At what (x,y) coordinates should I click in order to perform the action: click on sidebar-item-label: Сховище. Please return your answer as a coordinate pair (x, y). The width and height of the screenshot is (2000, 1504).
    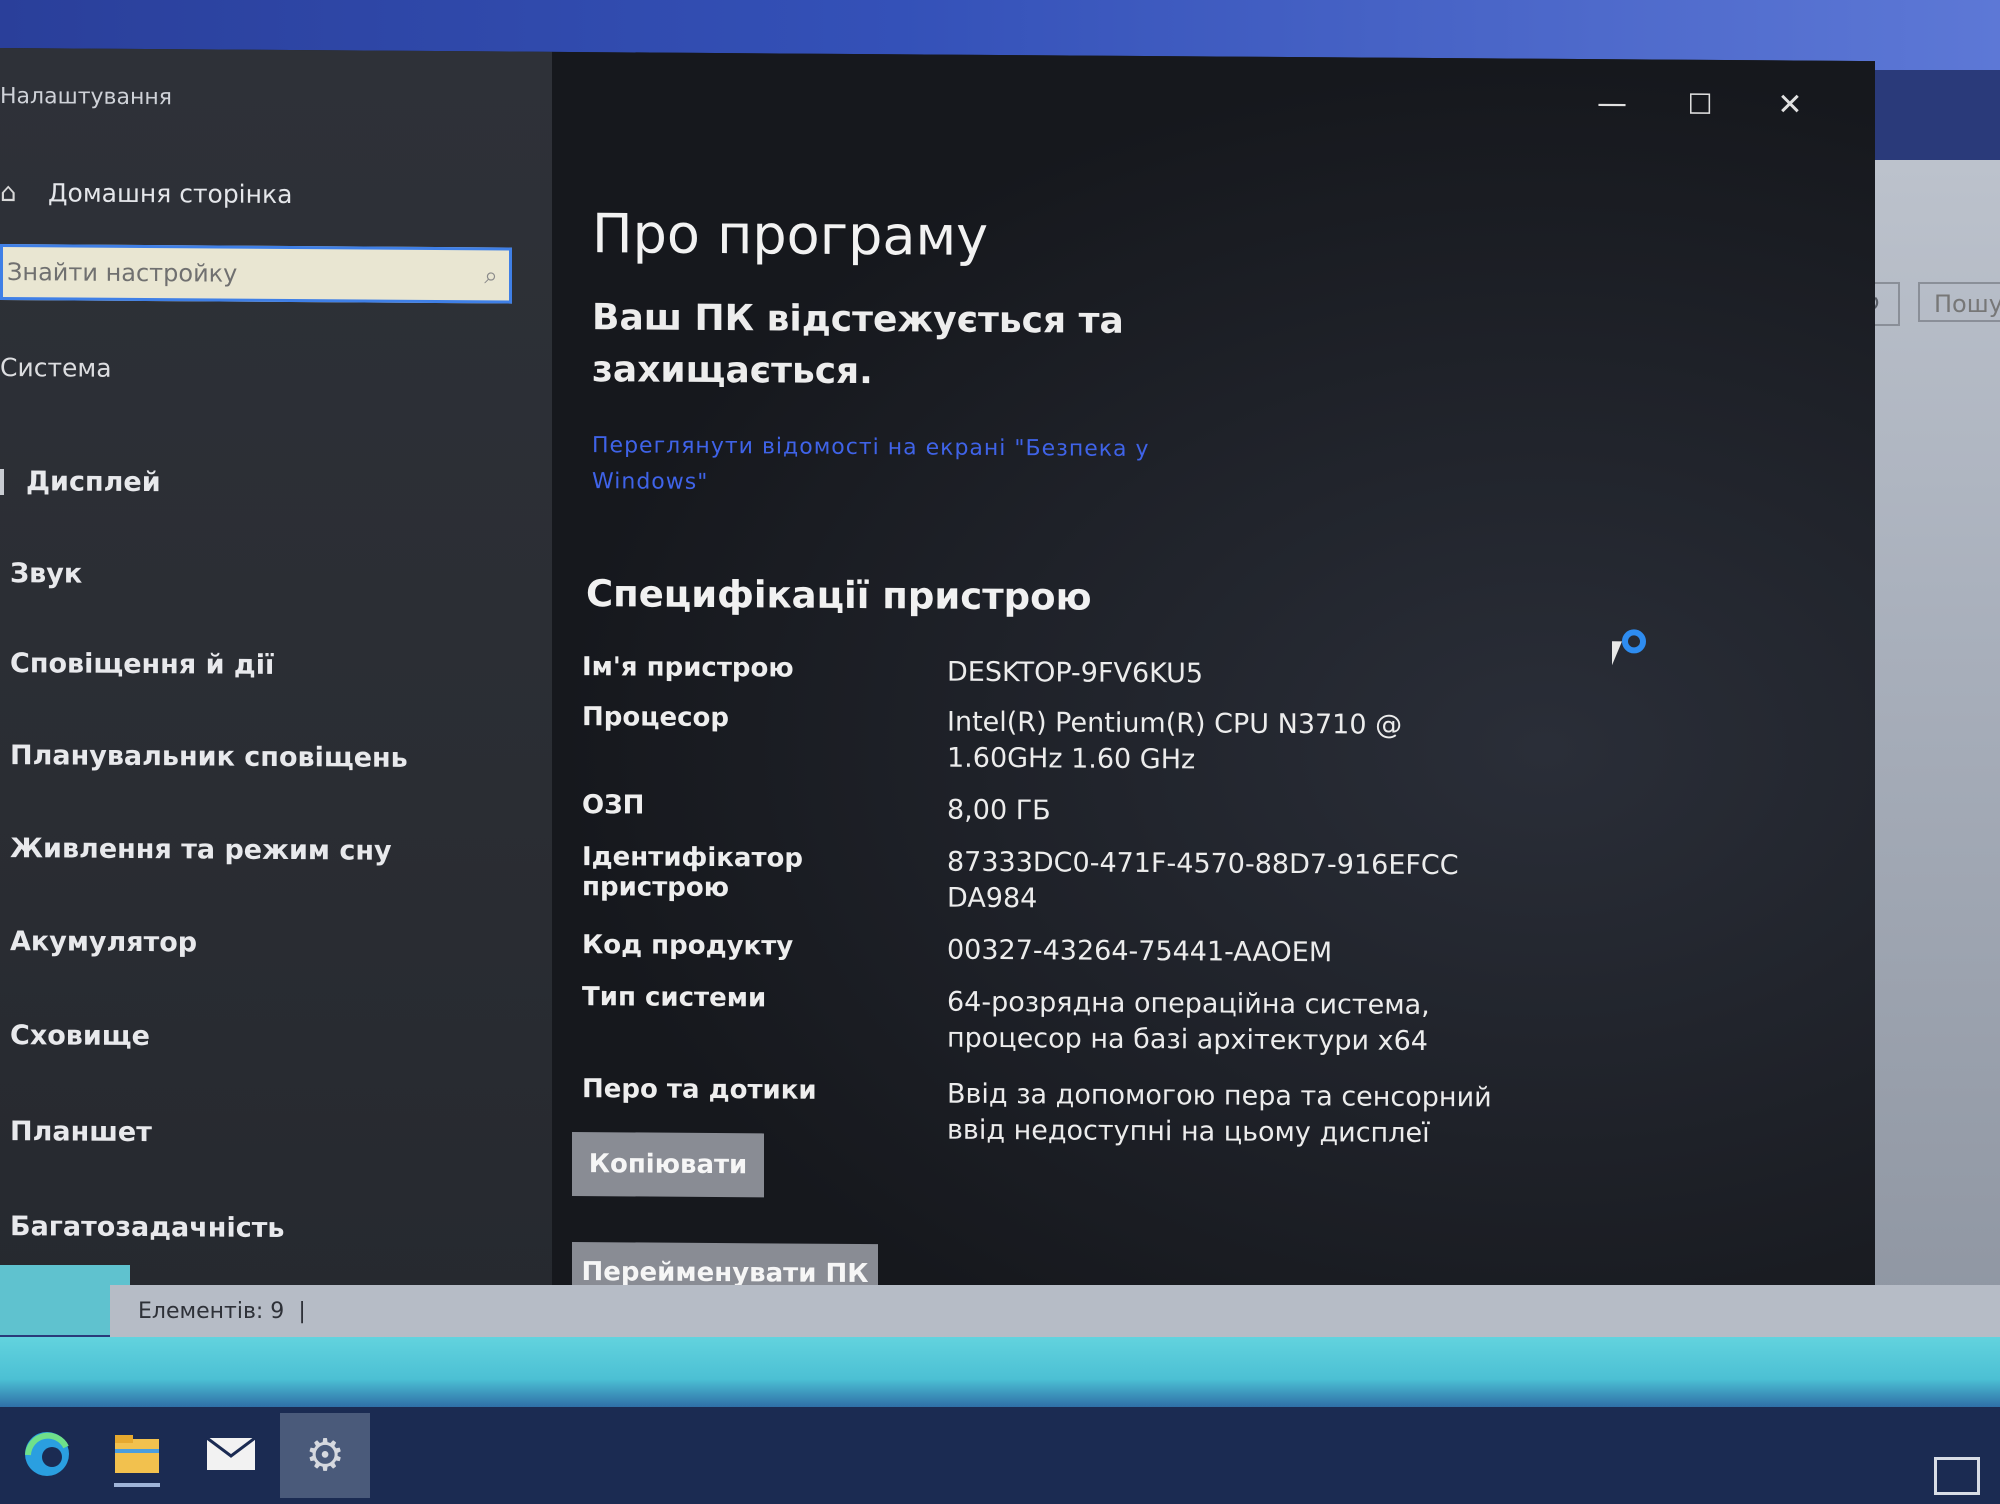
    Looking at the image, I should click on (80, 1036).